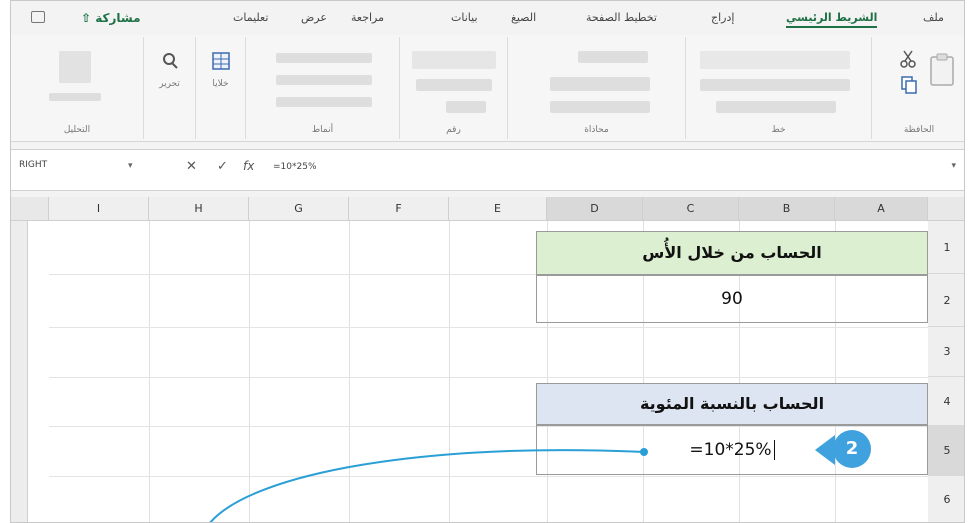  I want to click on insert-function-icon: fx, so click(248, 166).